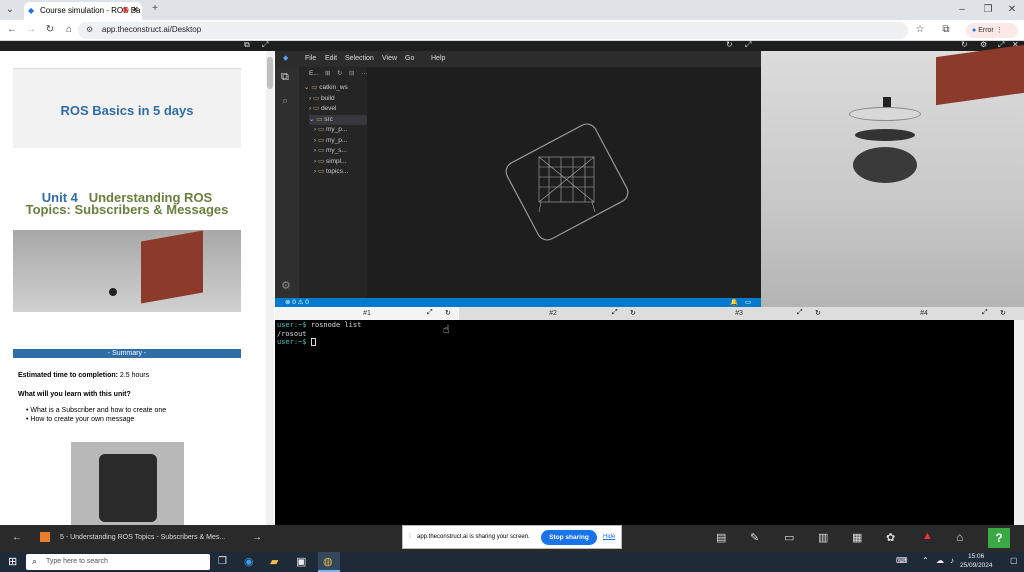 This screenshot has height=572, width=1024. I want to click on close-tab-icon: ✕, so click(135, 9).